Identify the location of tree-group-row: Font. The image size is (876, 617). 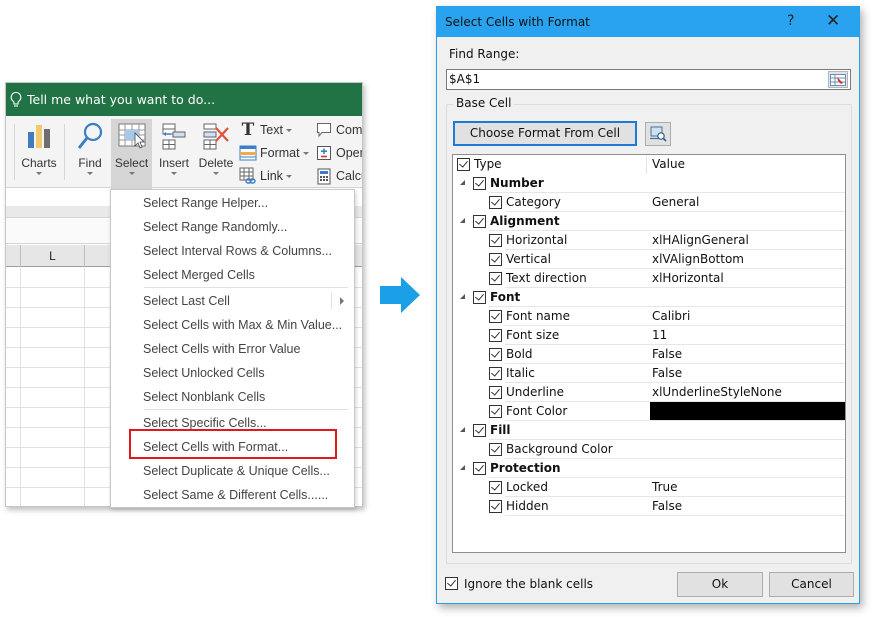
(649, 297).